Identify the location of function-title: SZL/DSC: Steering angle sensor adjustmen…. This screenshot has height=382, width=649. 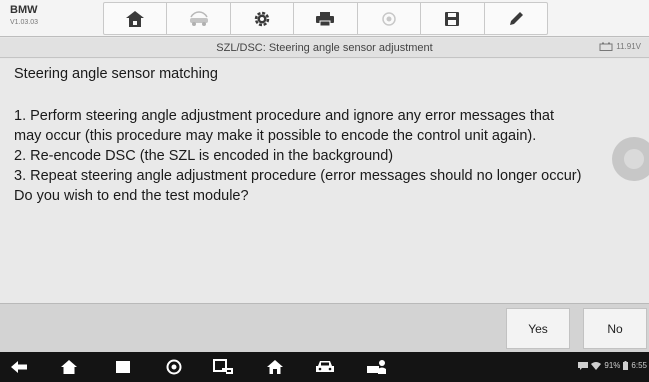
(324, 48).